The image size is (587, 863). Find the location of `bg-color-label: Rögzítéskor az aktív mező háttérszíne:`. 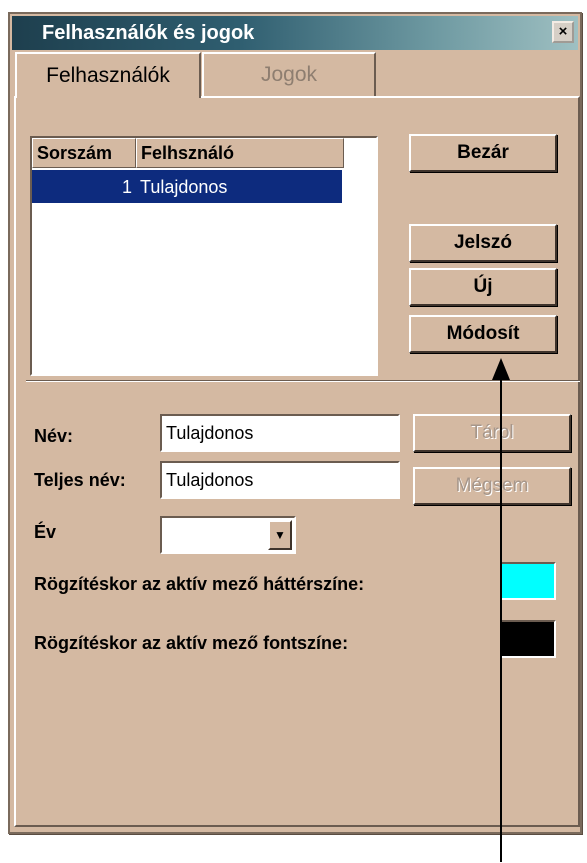

bg-color-label: Rögzítéskor az aktív mező háttérszíne: is located at coordinates (199, 584).